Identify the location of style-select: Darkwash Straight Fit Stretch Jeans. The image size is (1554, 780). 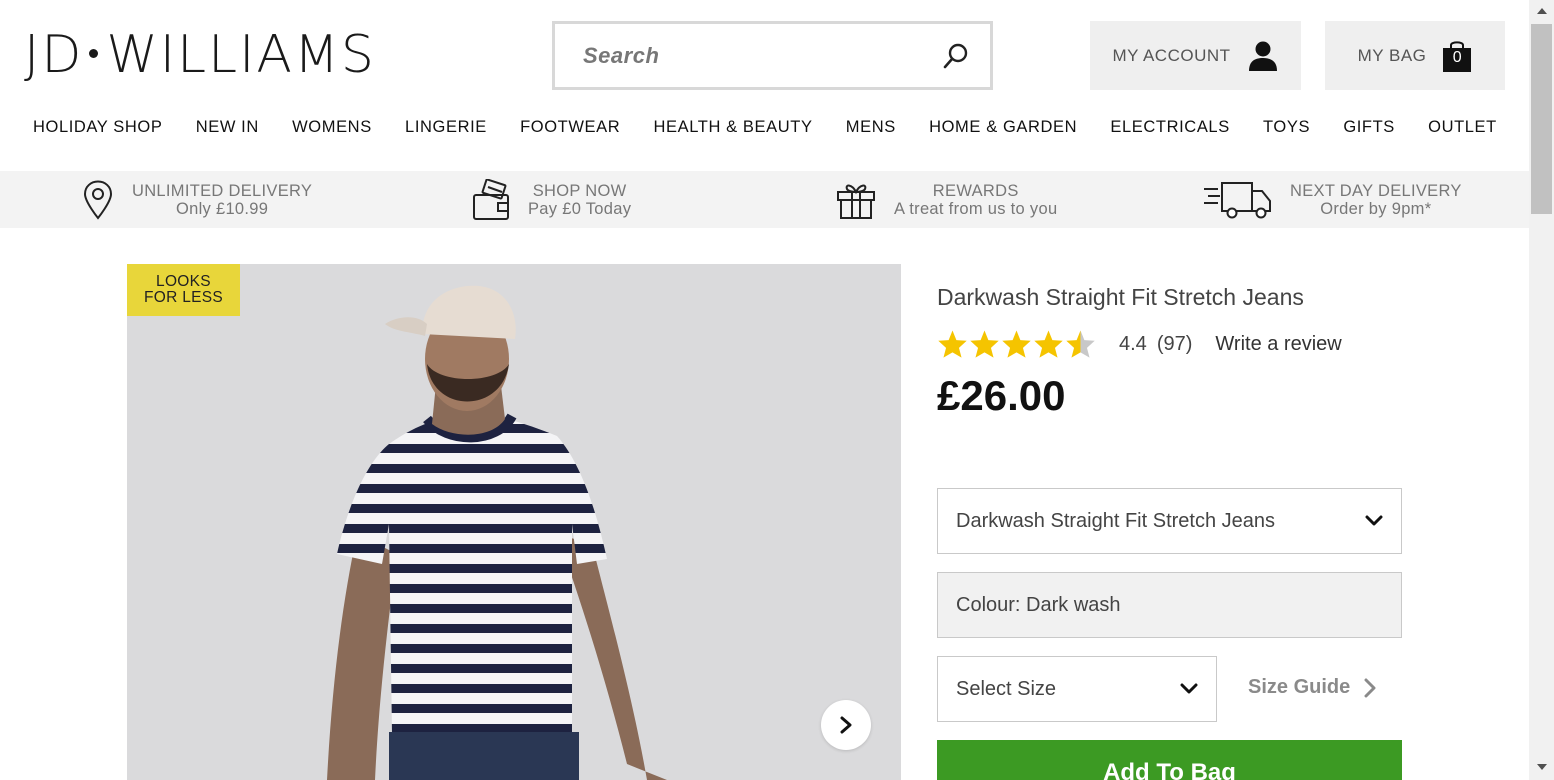
(1169, 521).